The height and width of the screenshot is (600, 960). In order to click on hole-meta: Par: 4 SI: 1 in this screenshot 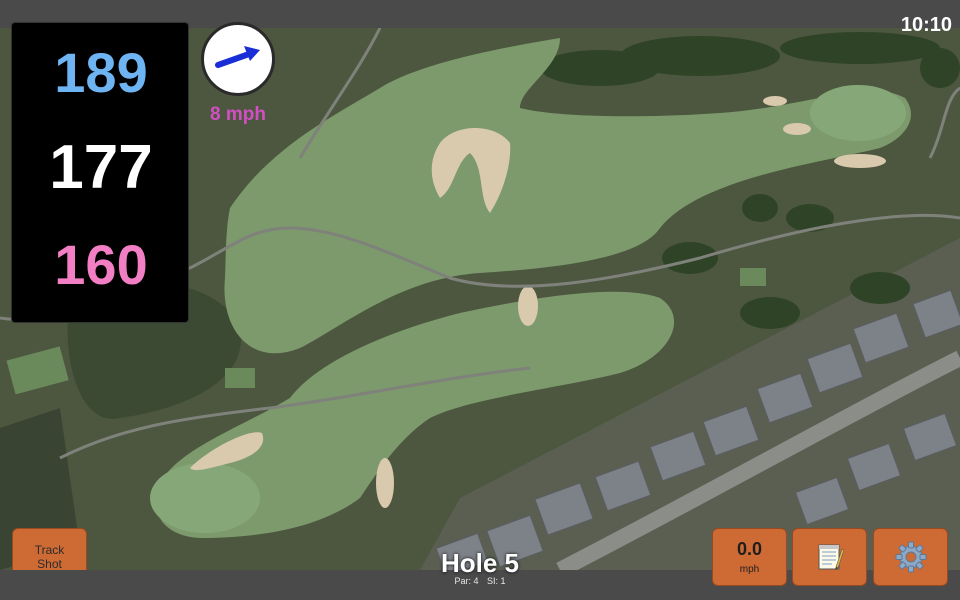, I will do `click(480, 581)`.